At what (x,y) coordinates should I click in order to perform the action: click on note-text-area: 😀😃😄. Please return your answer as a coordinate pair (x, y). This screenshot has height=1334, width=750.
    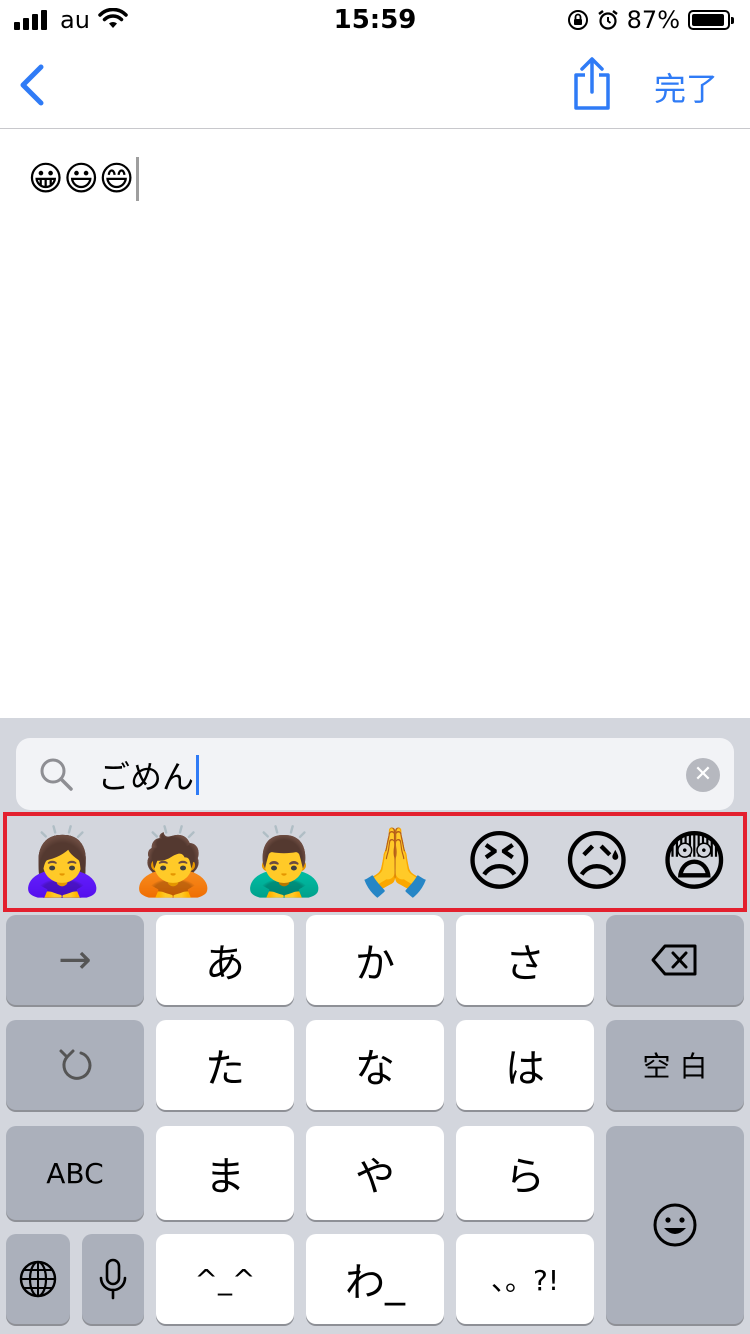
    Looking at the image, I should click on (84, 179).